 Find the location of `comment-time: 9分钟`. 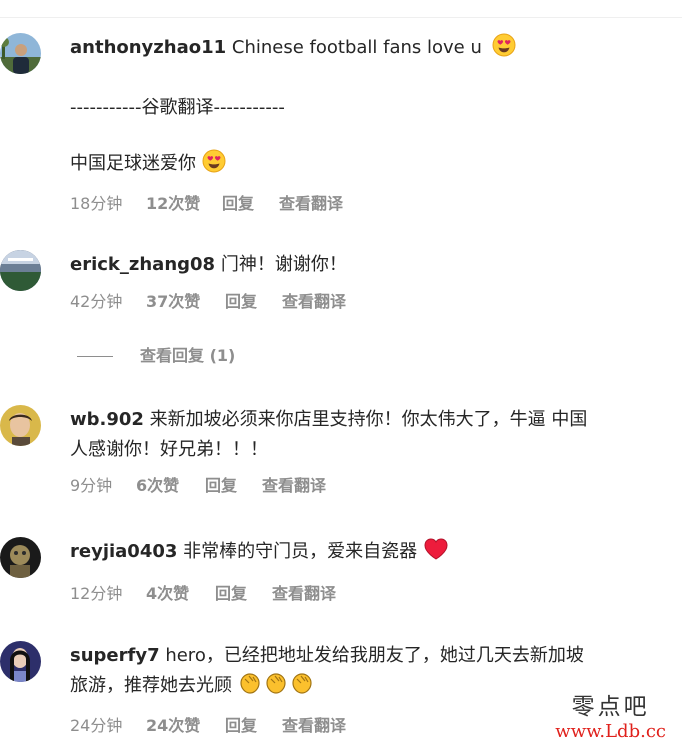

comment-time: 9分钟 is located at coordinates (91, 485).